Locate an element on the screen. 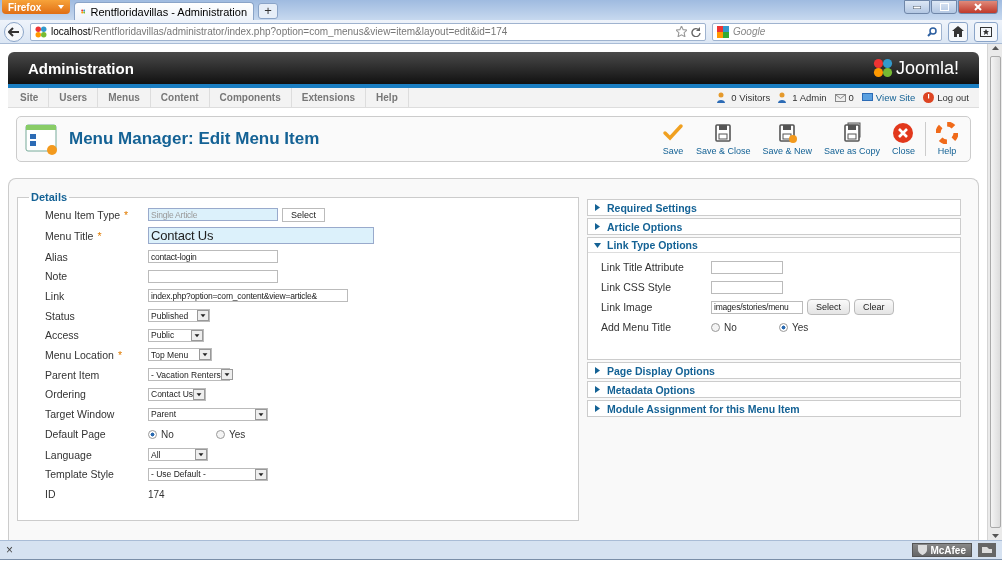 The width and height of the screenshot is (1002, 568). field-label: Menu Location * is located at coordinates (84, 355).